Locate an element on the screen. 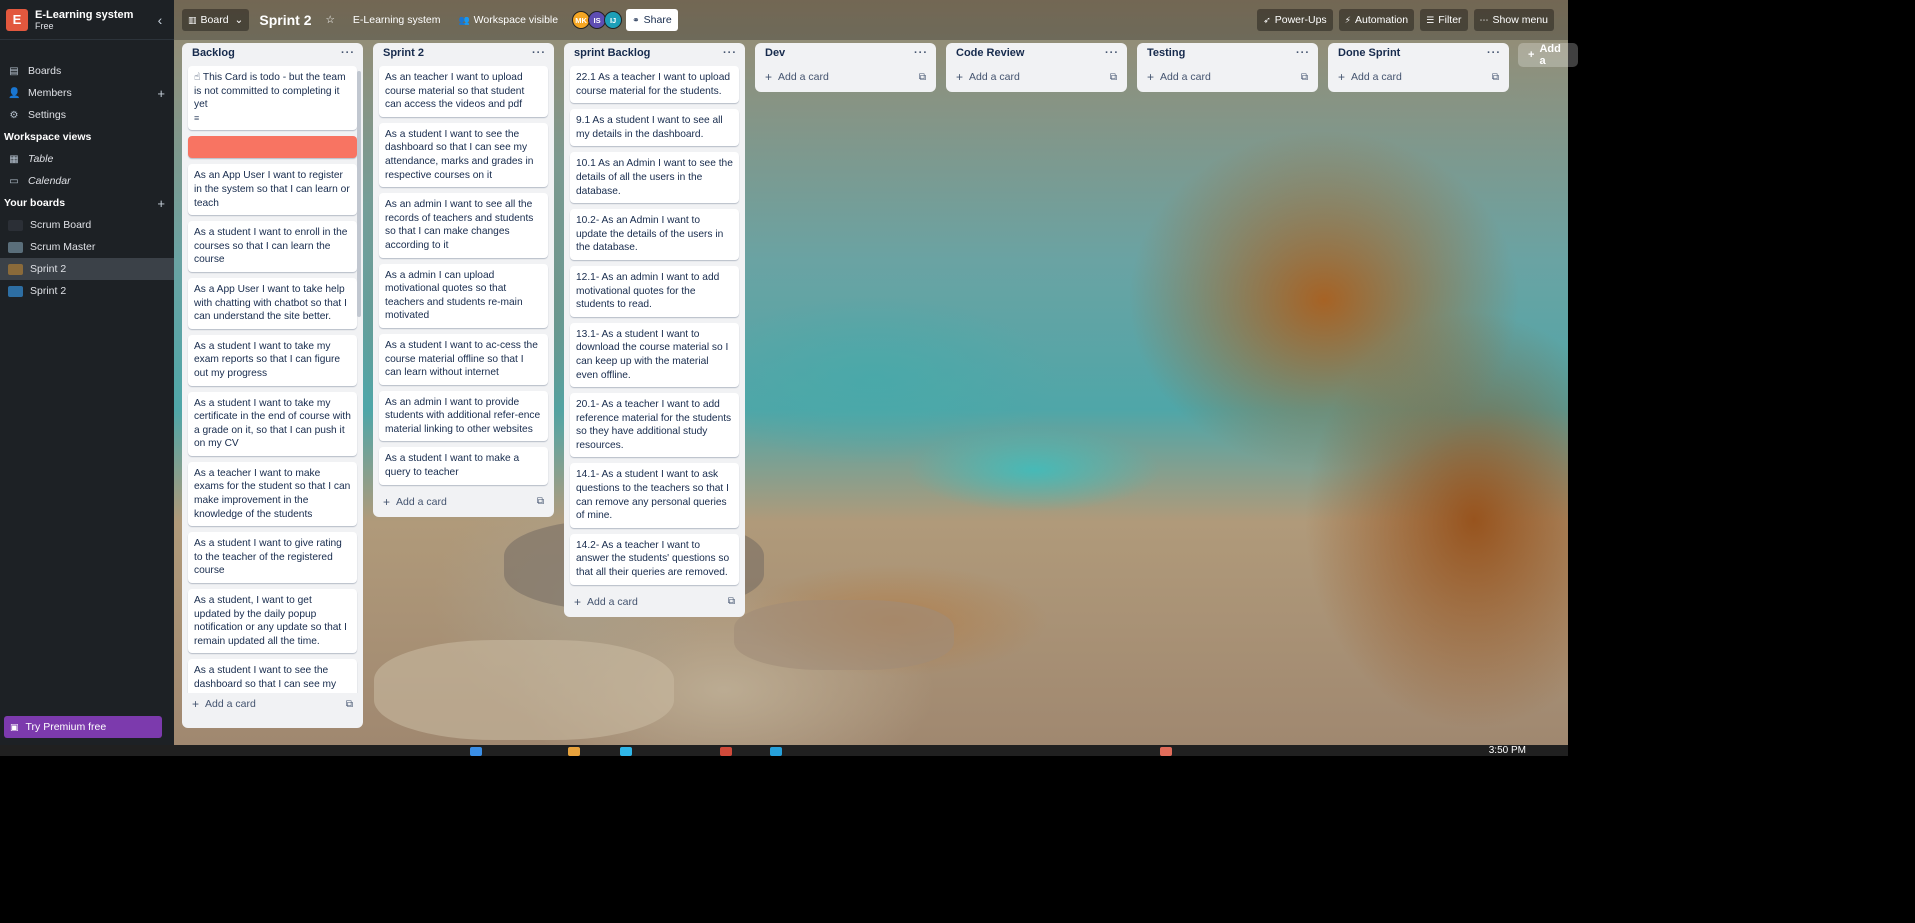 Image resolution: width=1915 pixels, height=923 pixels. list-header: Dev ··· is located at coordinates (845, 53).